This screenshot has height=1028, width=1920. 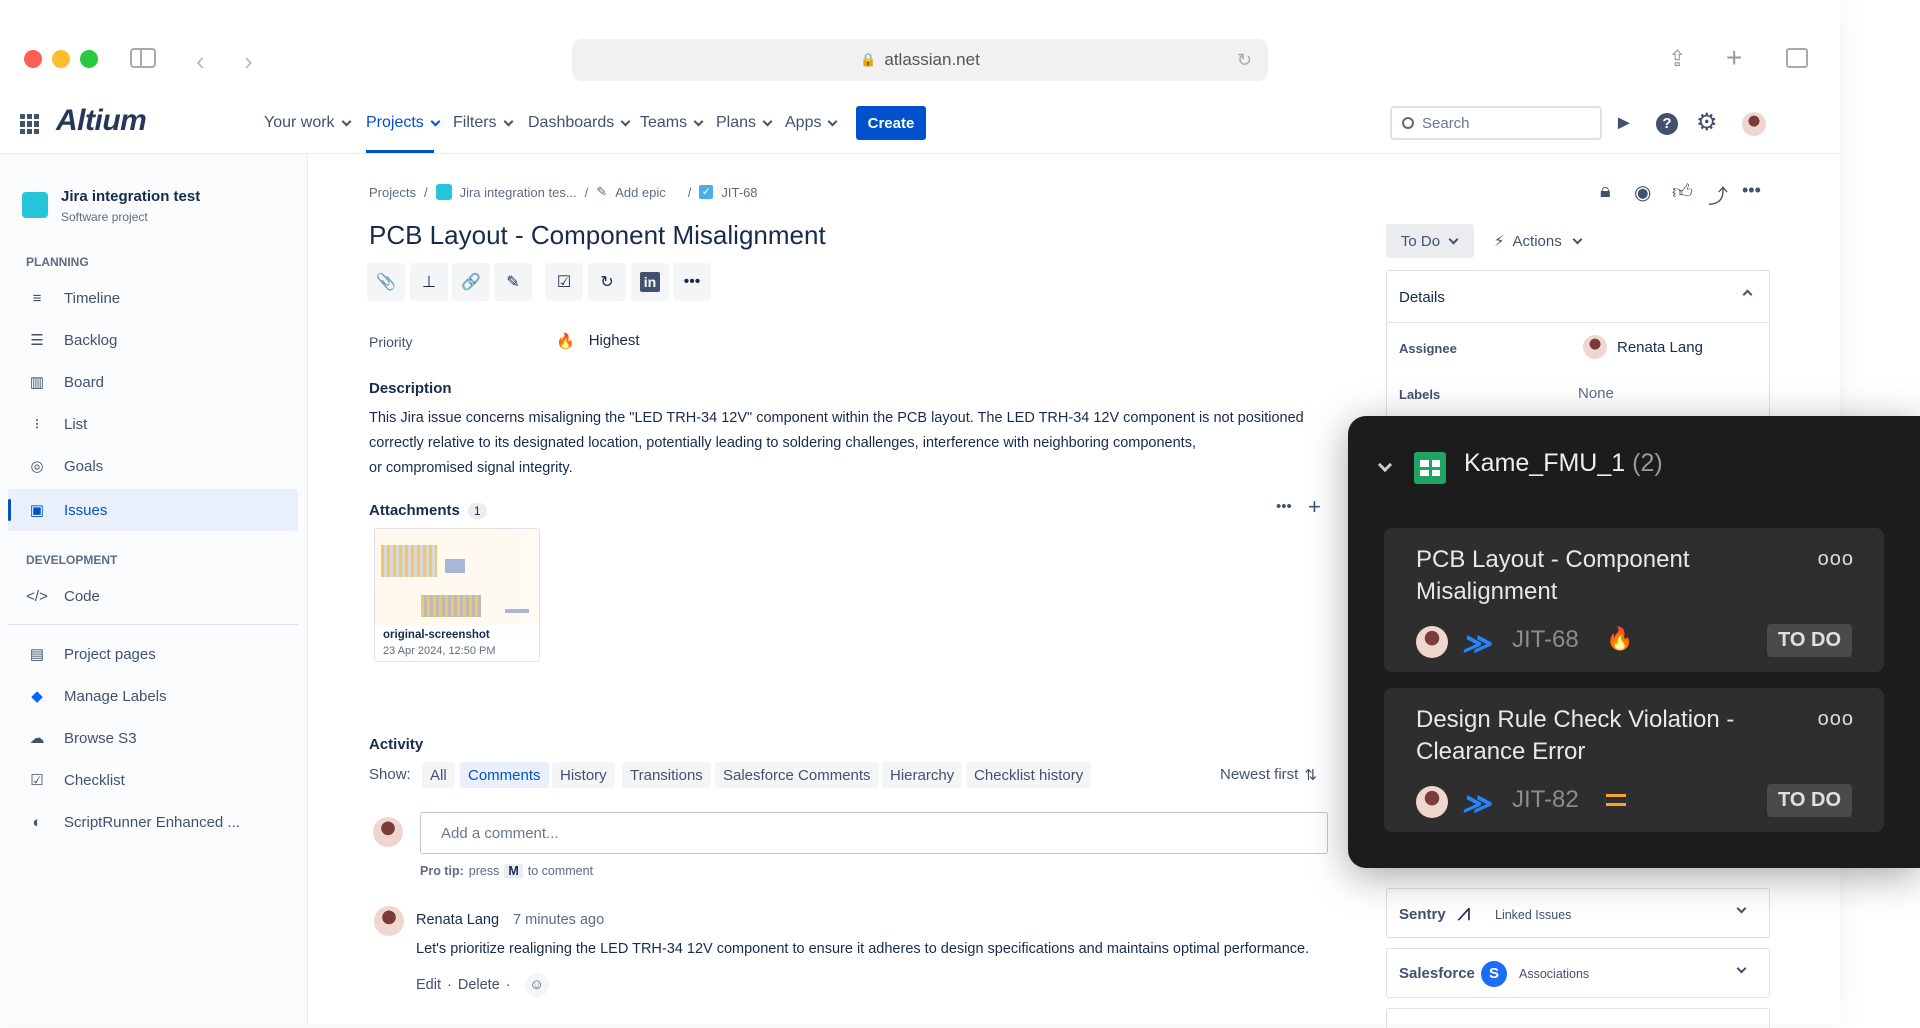 I want to click on nav-projects: Projects, so click(x=403, y=123).